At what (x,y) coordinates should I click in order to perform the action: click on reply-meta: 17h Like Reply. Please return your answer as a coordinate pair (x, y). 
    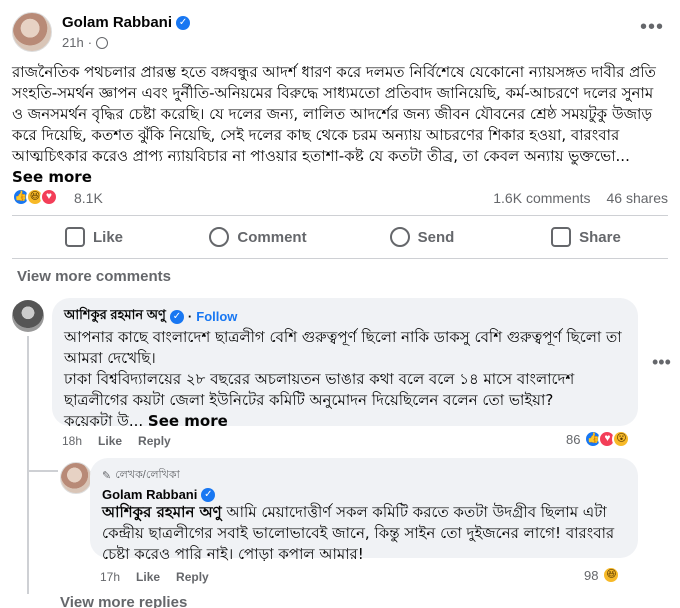
    Looking at the image, I should click on (154, 577).